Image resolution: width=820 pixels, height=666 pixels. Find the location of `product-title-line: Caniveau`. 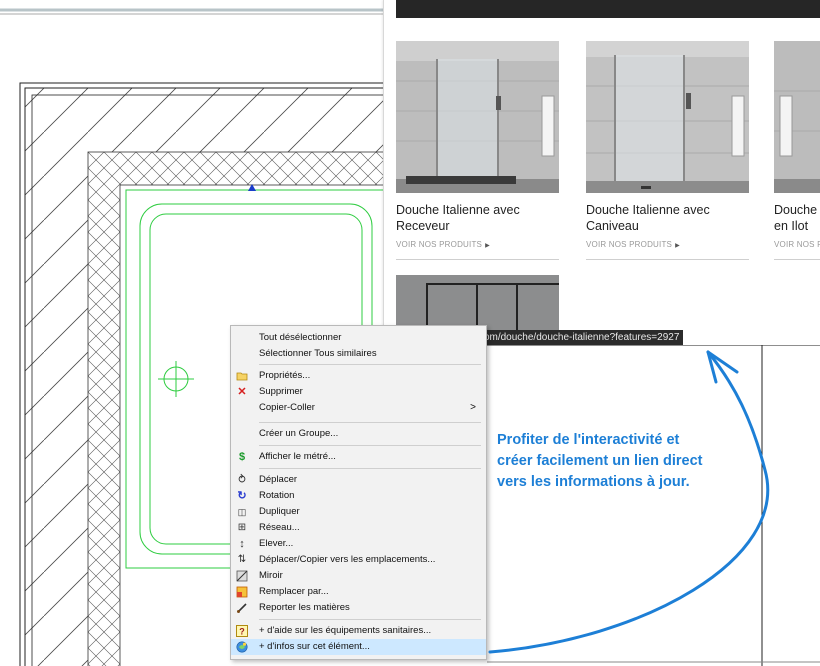

product-title-line: Caniveau is located at coordinates (667, 226).